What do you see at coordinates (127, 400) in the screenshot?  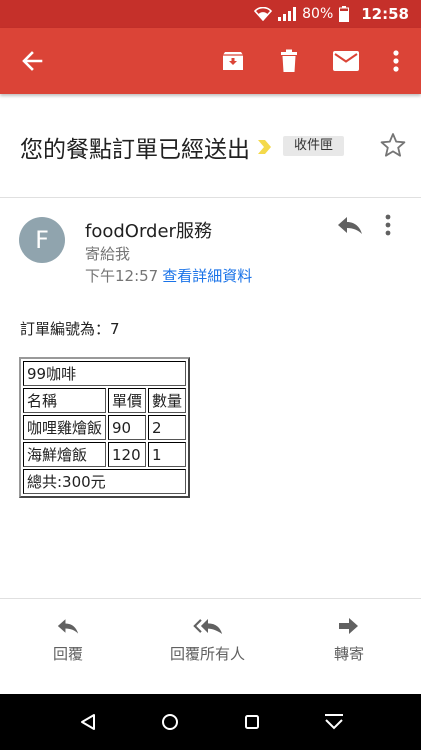 I see `header-cell: 單價` at bounding box center [127, 400].